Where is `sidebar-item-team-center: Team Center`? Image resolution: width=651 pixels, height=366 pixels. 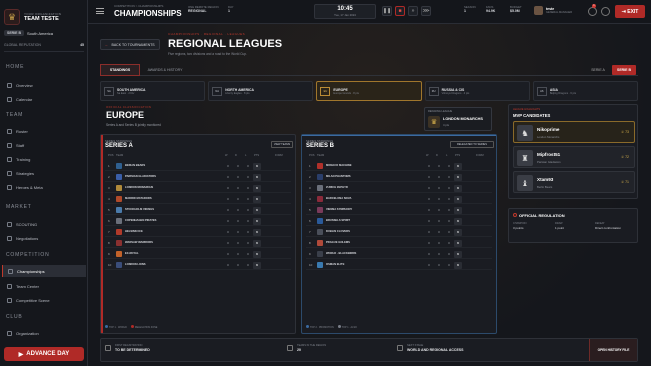
sidebar-item-team-center: Team Center is located at coordinates (44, 286).